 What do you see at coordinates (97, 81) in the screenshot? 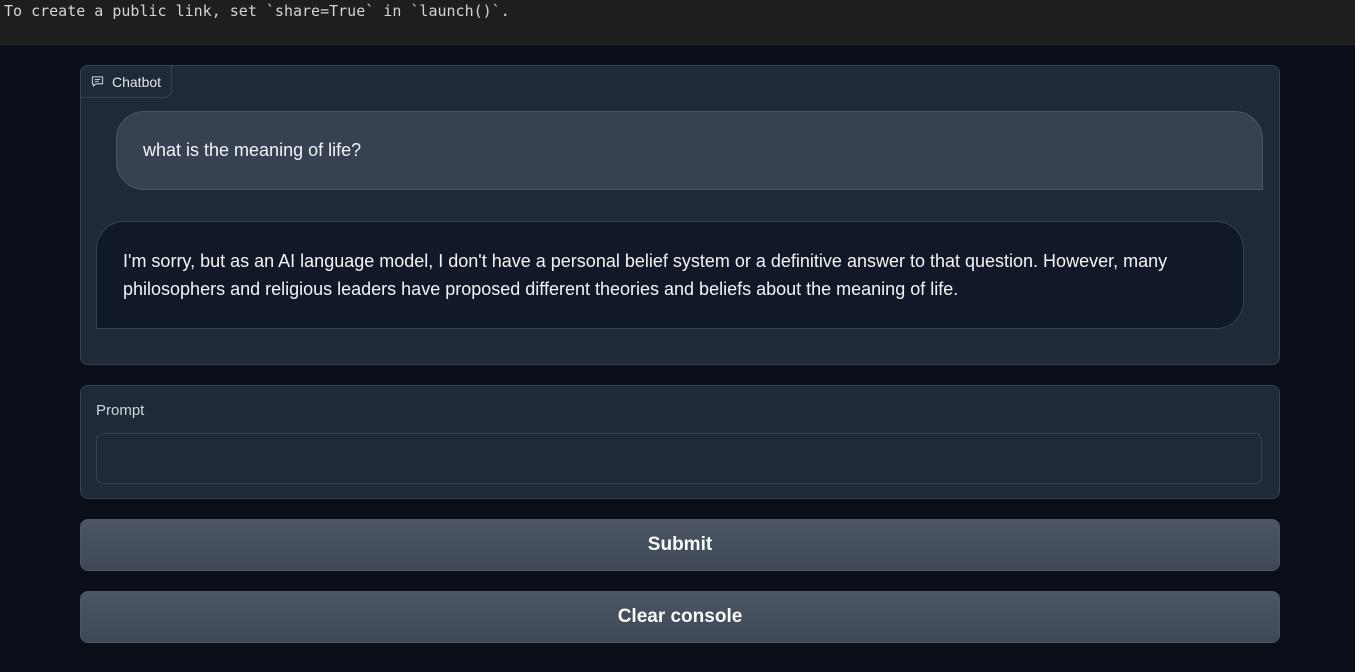
I see `chat-bubble-icon` at bounding box center [97, 81].